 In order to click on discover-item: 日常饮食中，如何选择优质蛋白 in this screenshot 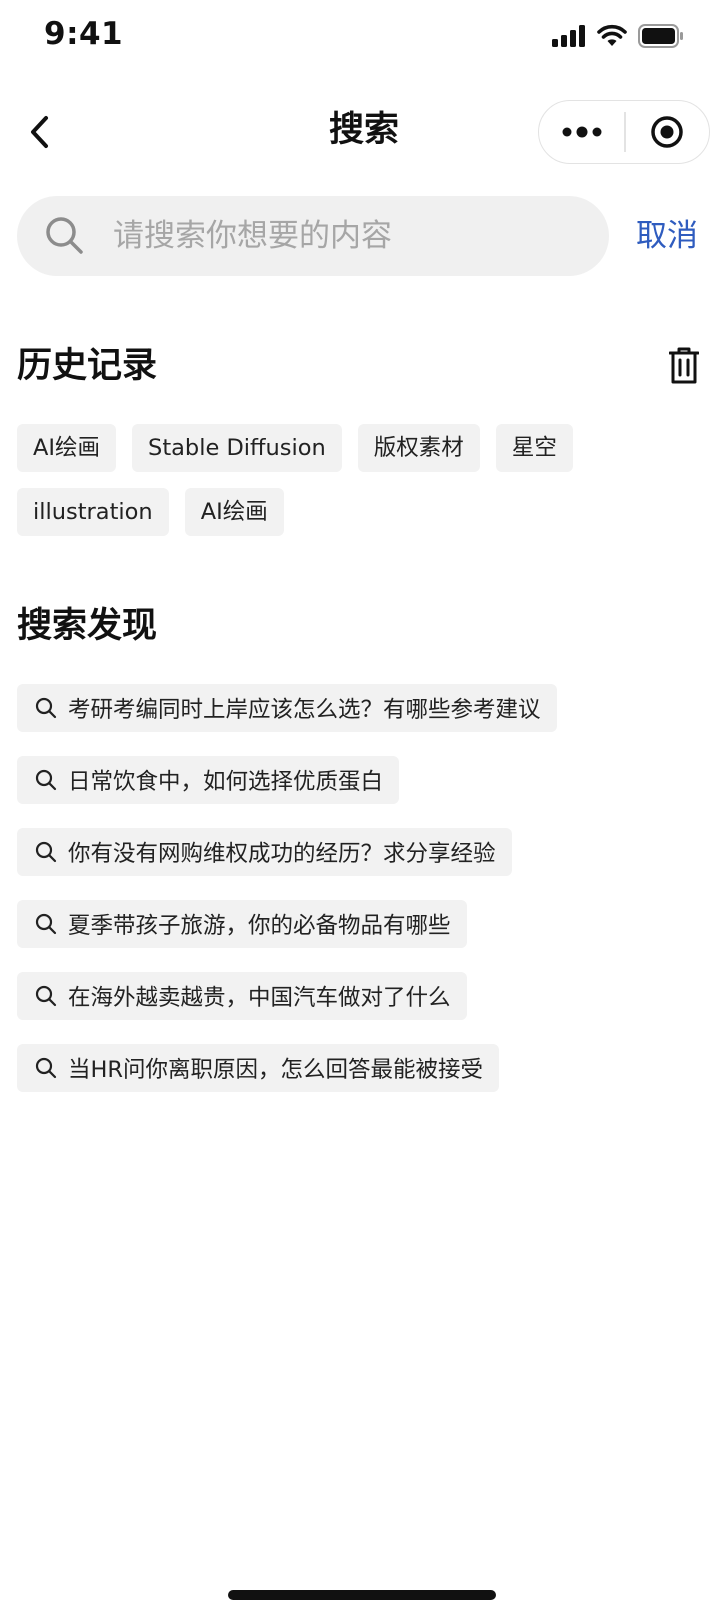, I will do `click(208, 780)`.